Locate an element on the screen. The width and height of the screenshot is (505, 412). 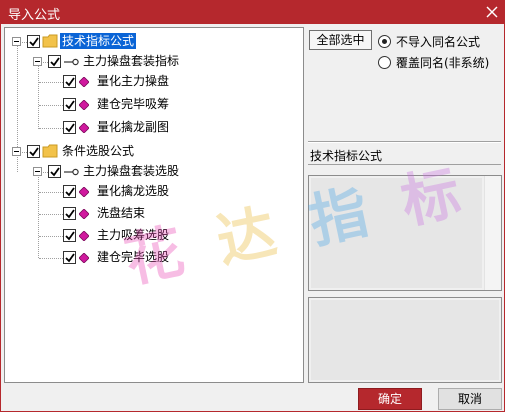
radio-skip-duplicates: 不导入同名公式 is located at coordinates (429, 41).